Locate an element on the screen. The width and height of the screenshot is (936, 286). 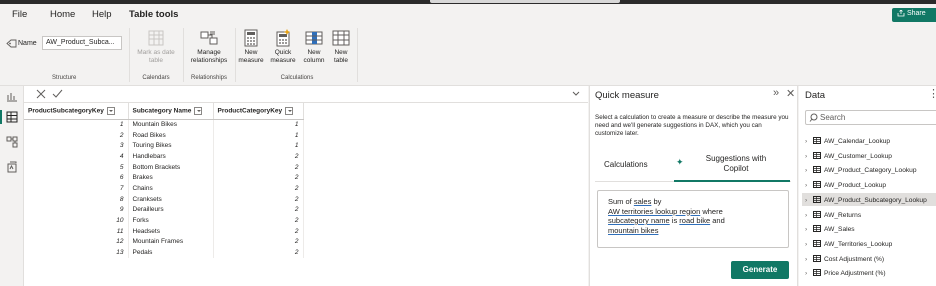
cell-subcategory-name: Cranksets is located at coordinates (171, 199).